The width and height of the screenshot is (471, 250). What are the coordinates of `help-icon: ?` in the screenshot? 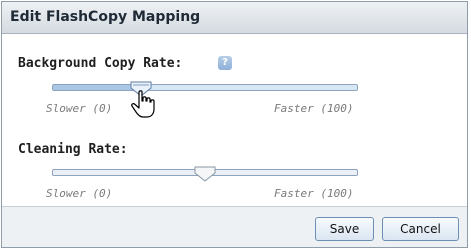 It's located at (225, 63).